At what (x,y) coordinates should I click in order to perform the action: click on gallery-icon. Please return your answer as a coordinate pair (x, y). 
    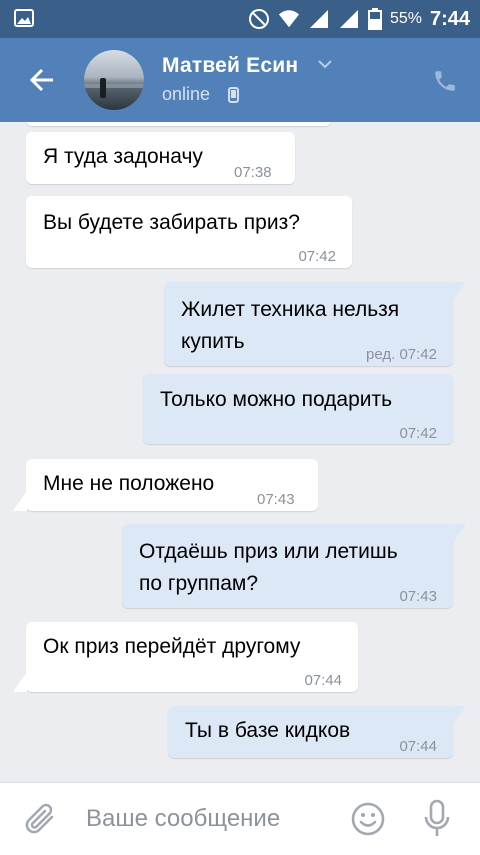
    Looking at the image, I should click on (24, 18).